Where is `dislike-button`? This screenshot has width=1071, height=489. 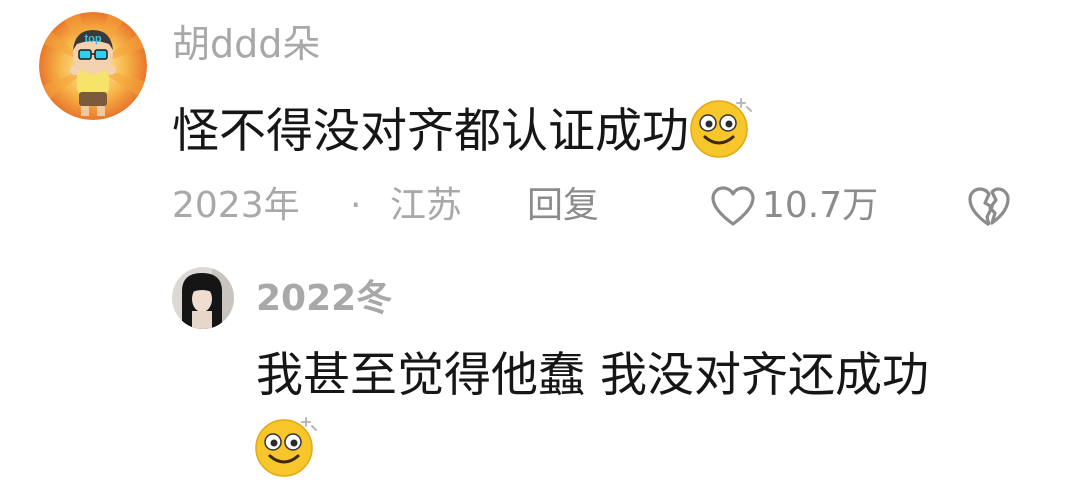 dislike-button is located at coordinates (989, 207).